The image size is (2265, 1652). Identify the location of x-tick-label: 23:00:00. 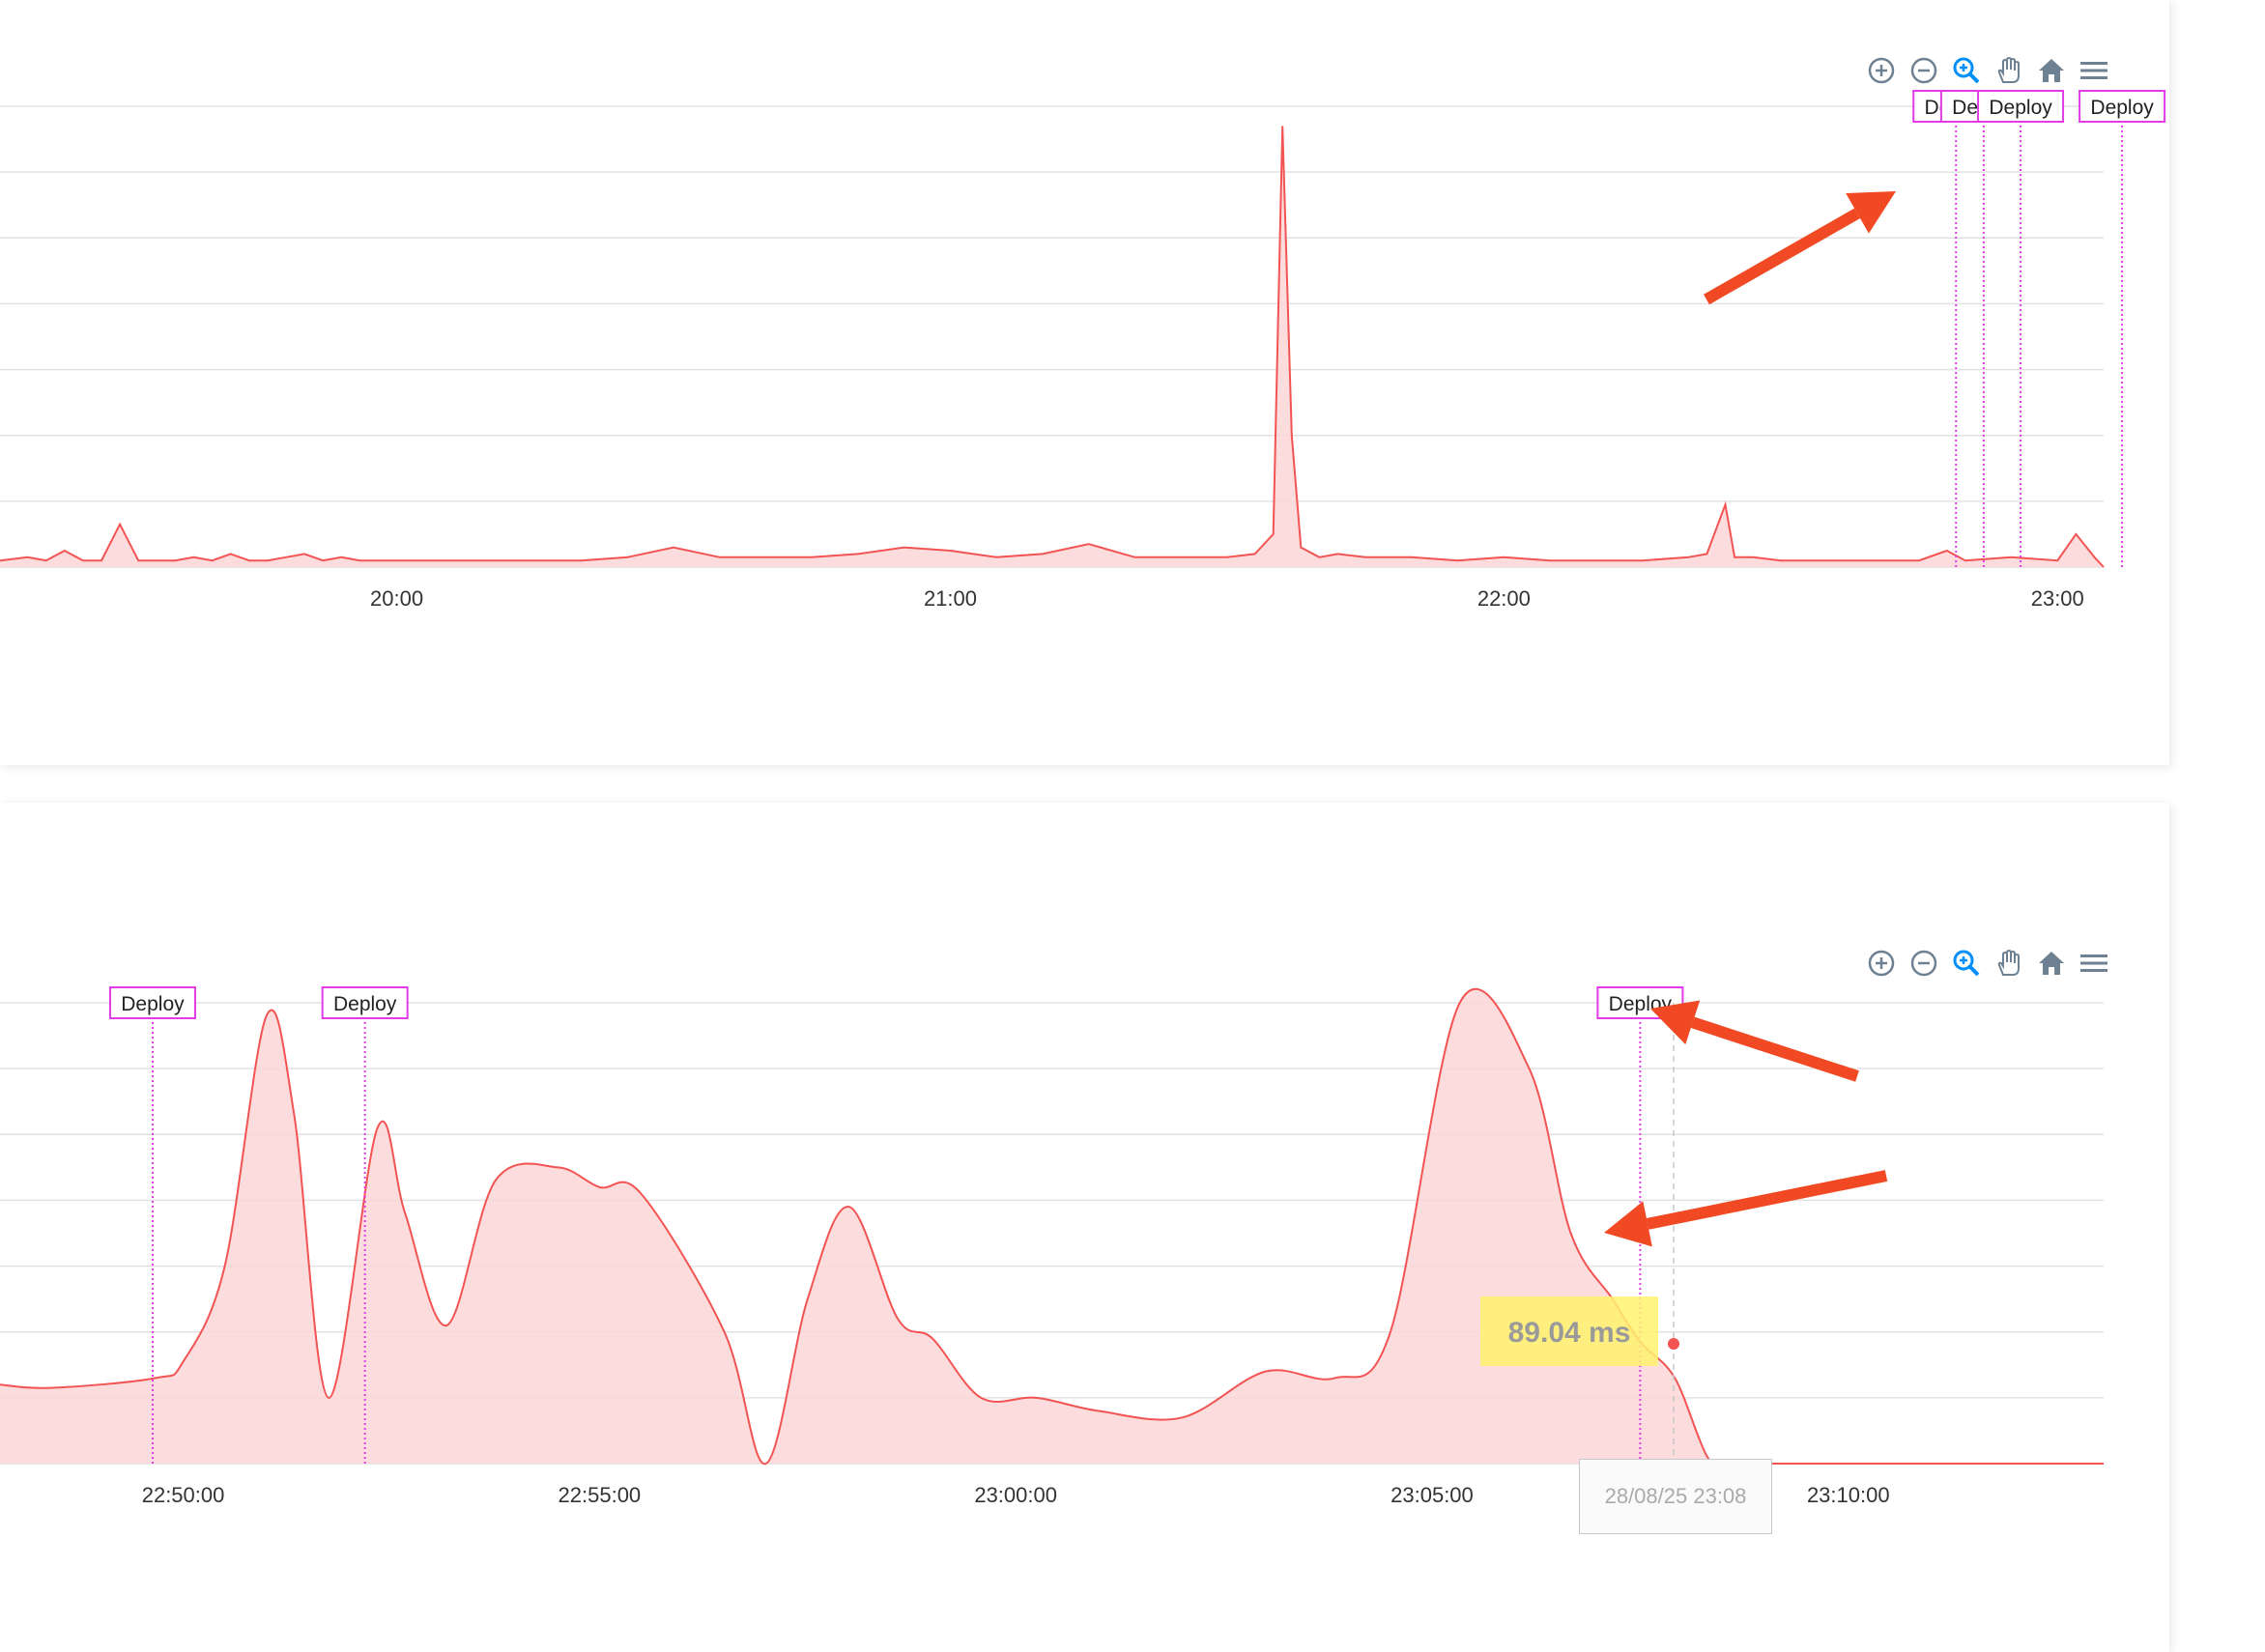
(1016, 1495).